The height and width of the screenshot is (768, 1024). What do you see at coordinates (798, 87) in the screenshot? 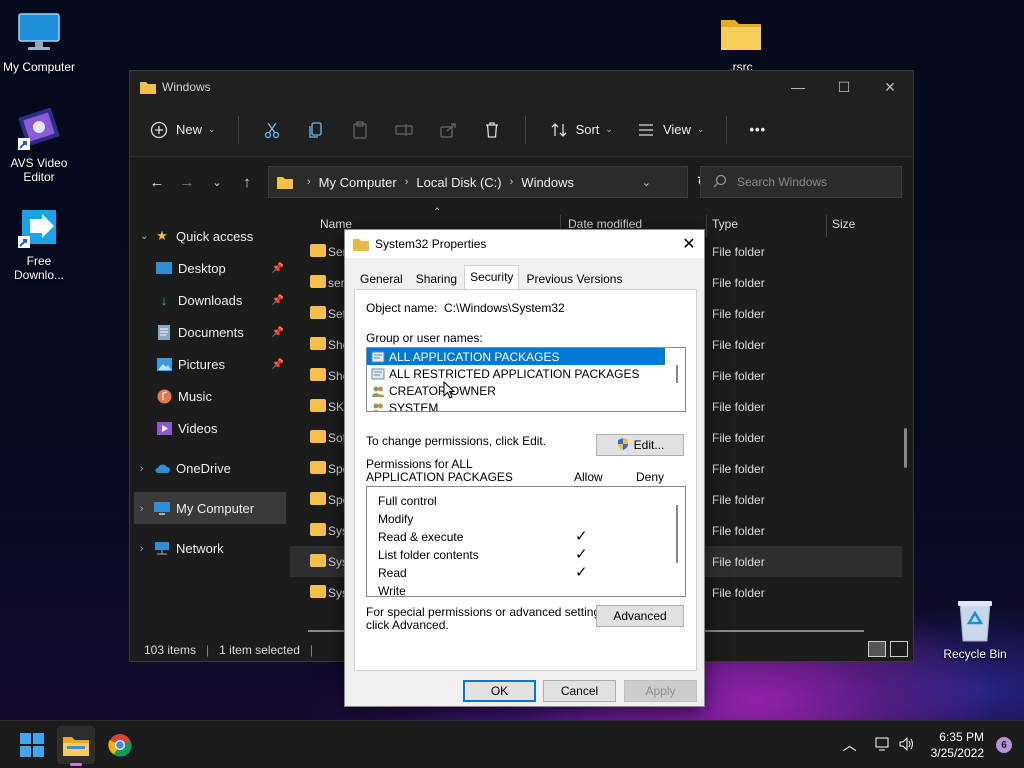
I see `minimize-button: —` at bounding box center [798, 87].